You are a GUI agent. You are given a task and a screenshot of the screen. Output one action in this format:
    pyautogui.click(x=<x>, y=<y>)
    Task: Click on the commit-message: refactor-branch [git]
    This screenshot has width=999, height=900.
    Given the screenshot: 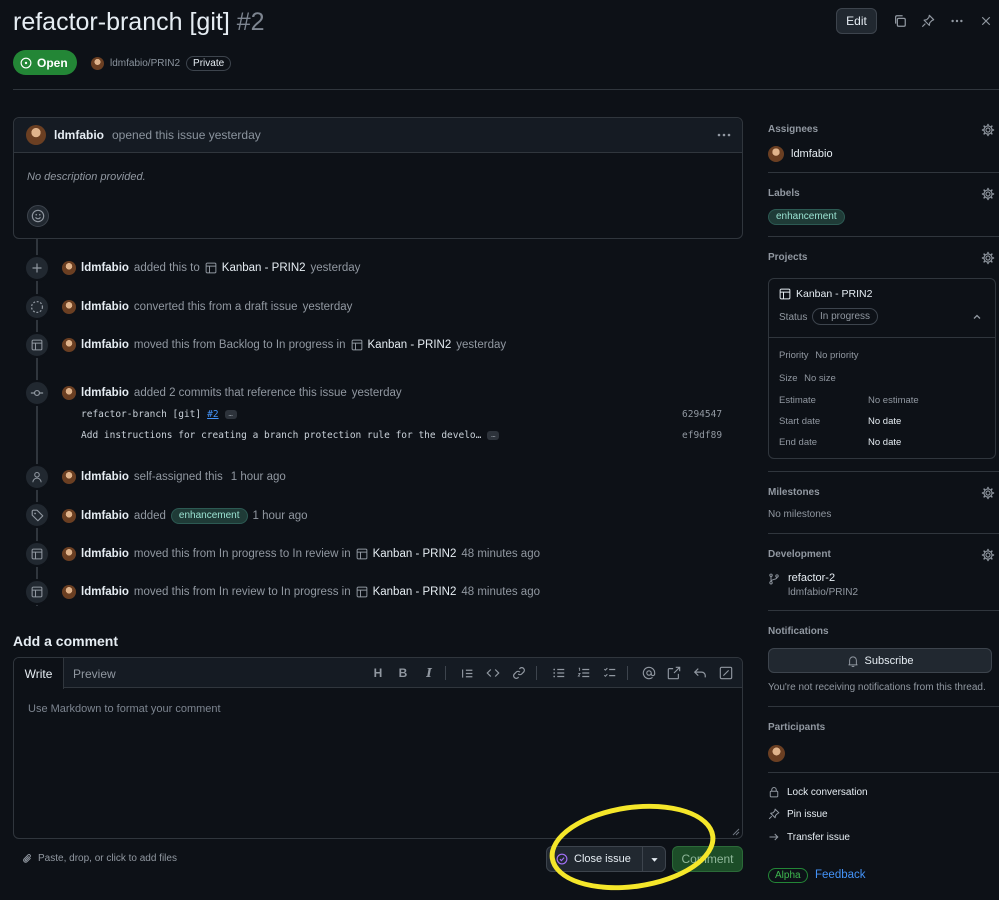 What is the action you would take?
    pyautogui.click(x=141, y=414)
    